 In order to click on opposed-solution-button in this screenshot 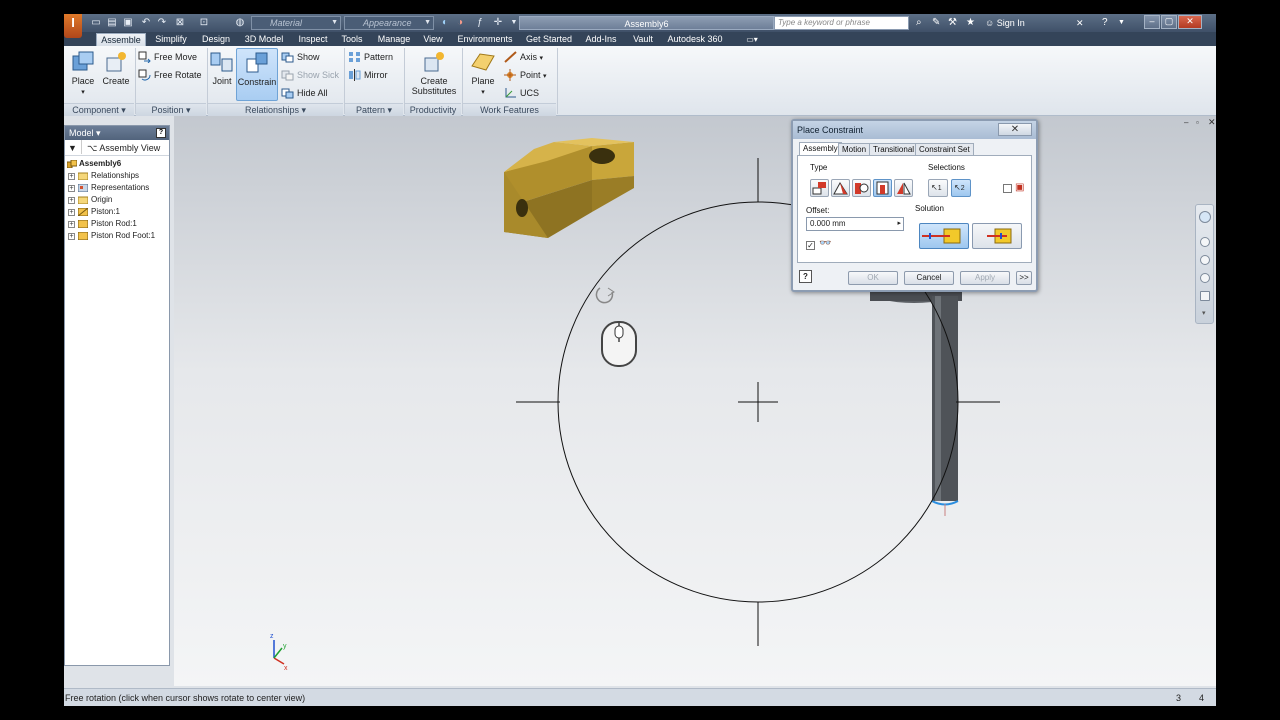, I will do `click(944, 236)`.